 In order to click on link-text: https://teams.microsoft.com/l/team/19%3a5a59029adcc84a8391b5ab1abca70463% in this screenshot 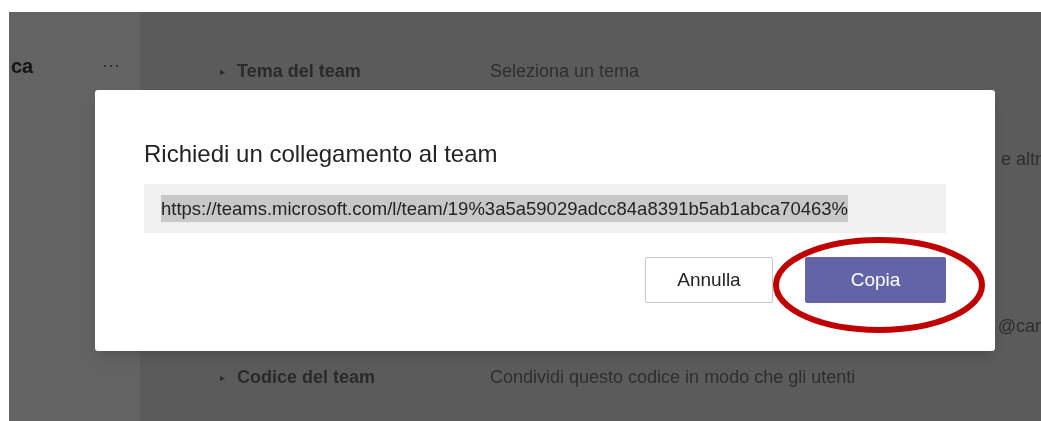, I will do `click(504, 208)`.